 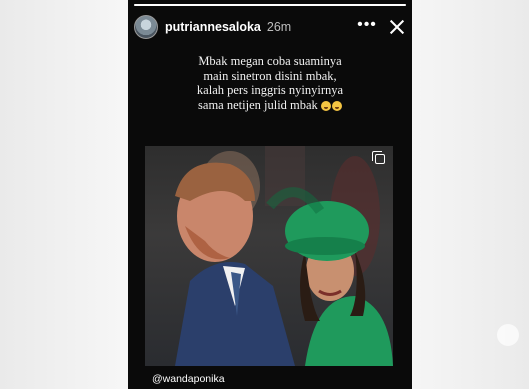 What do you see at coordinates (258, 104) in the screenshot?
I see `caption-text: sama netijen julid mbak` at bounding box center [258, 104].